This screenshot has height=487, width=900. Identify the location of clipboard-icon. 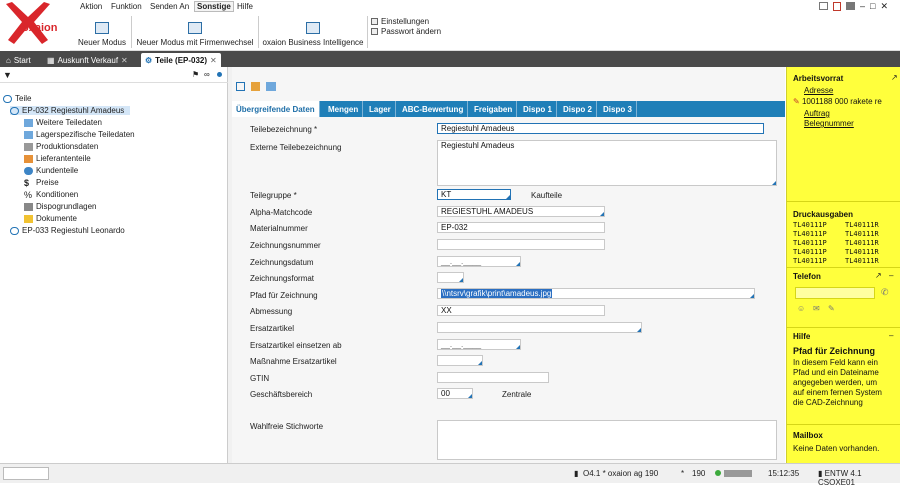
(837, 6).